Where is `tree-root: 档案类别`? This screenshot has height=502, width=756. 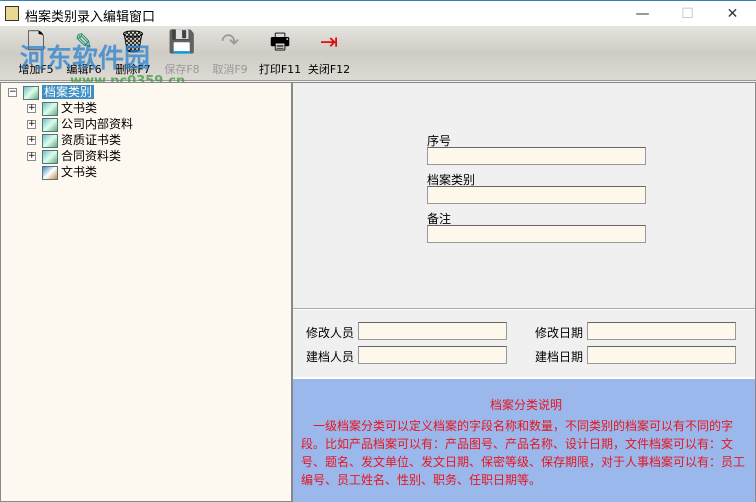
tree-root: 档案类别 is located at coordinates (59, 92).